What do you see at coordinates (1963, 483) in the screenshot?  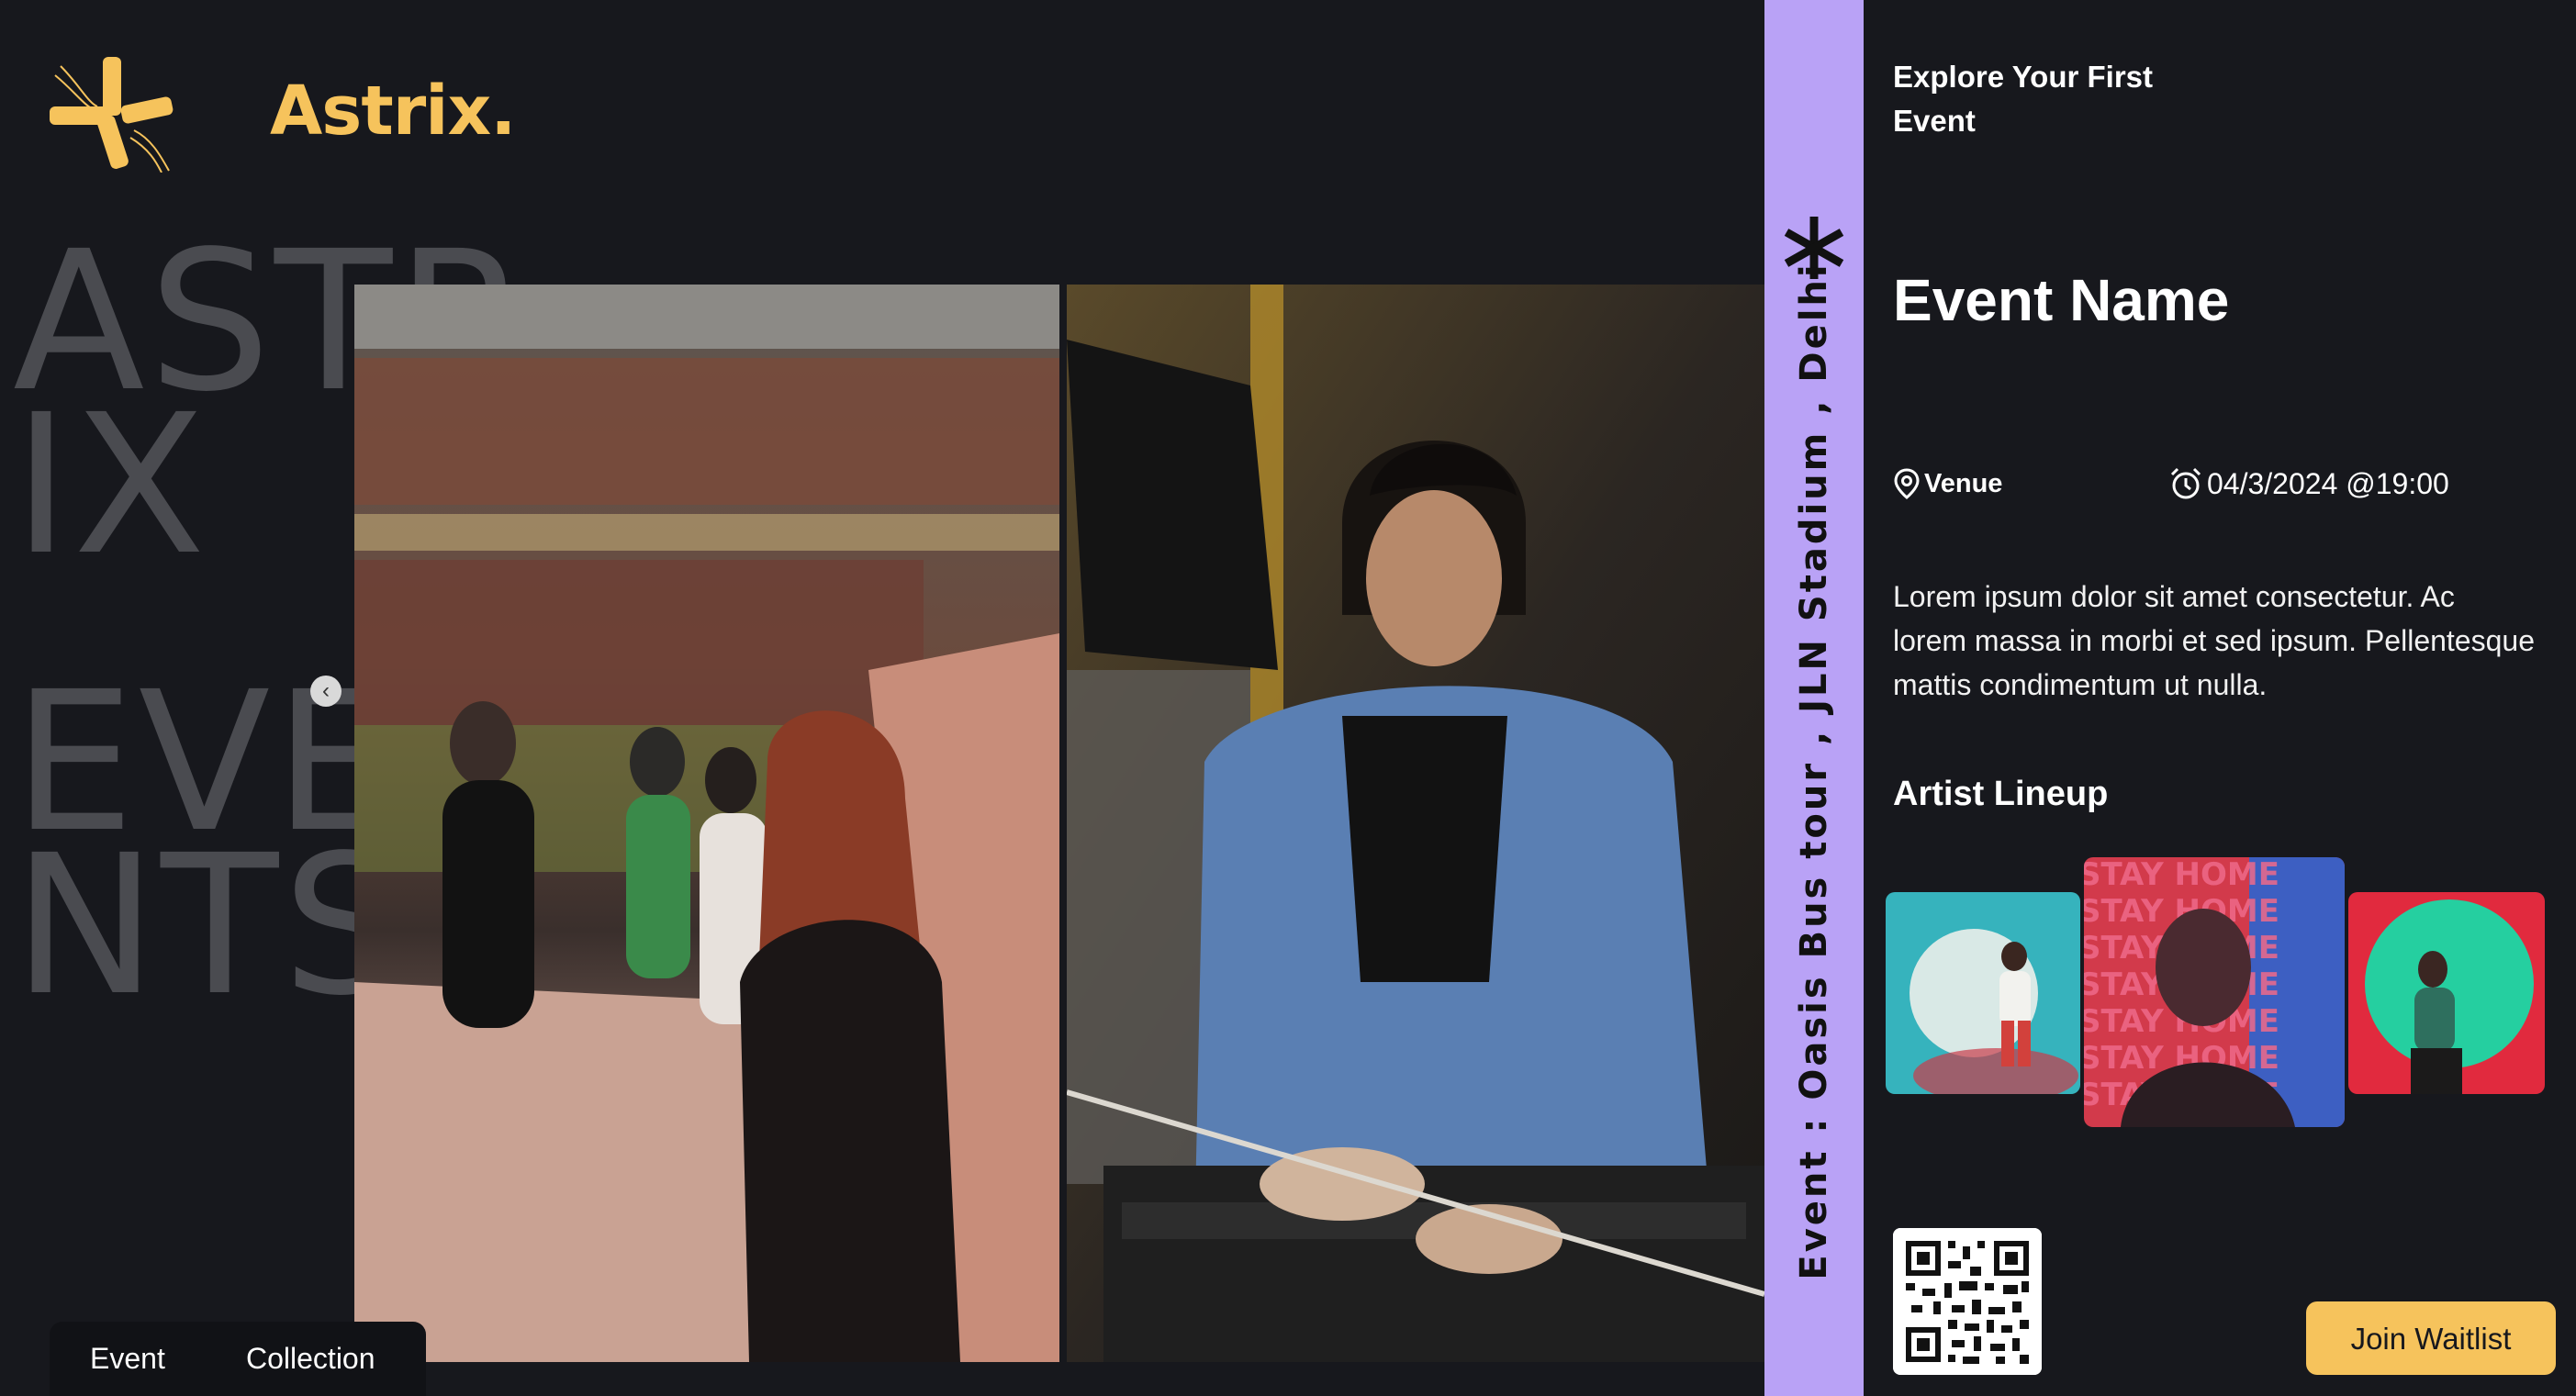 I see `venue-label: Venue` at bounding box center [1963, 483].